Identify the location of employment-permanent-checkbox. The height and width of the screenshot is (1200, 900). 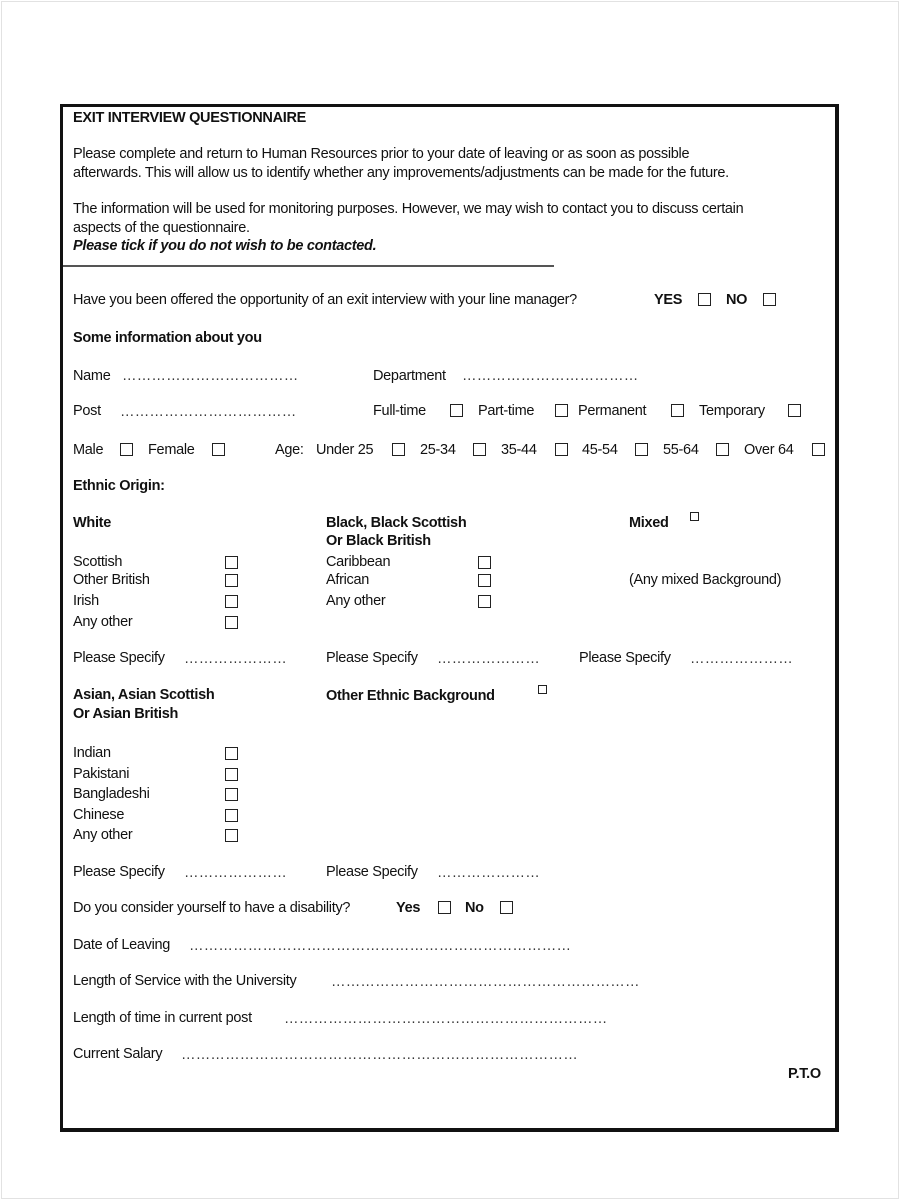
(677, 410).